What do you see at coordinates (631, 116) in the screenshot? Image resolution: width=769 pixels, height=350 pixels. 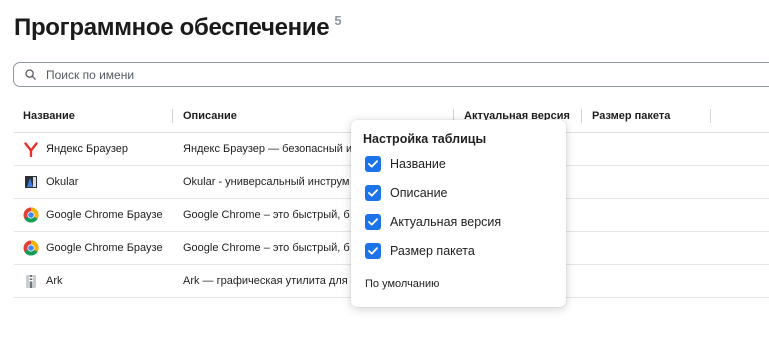 I see `column-header-package-size: Размер пакета` at bounding box center [631, 116].